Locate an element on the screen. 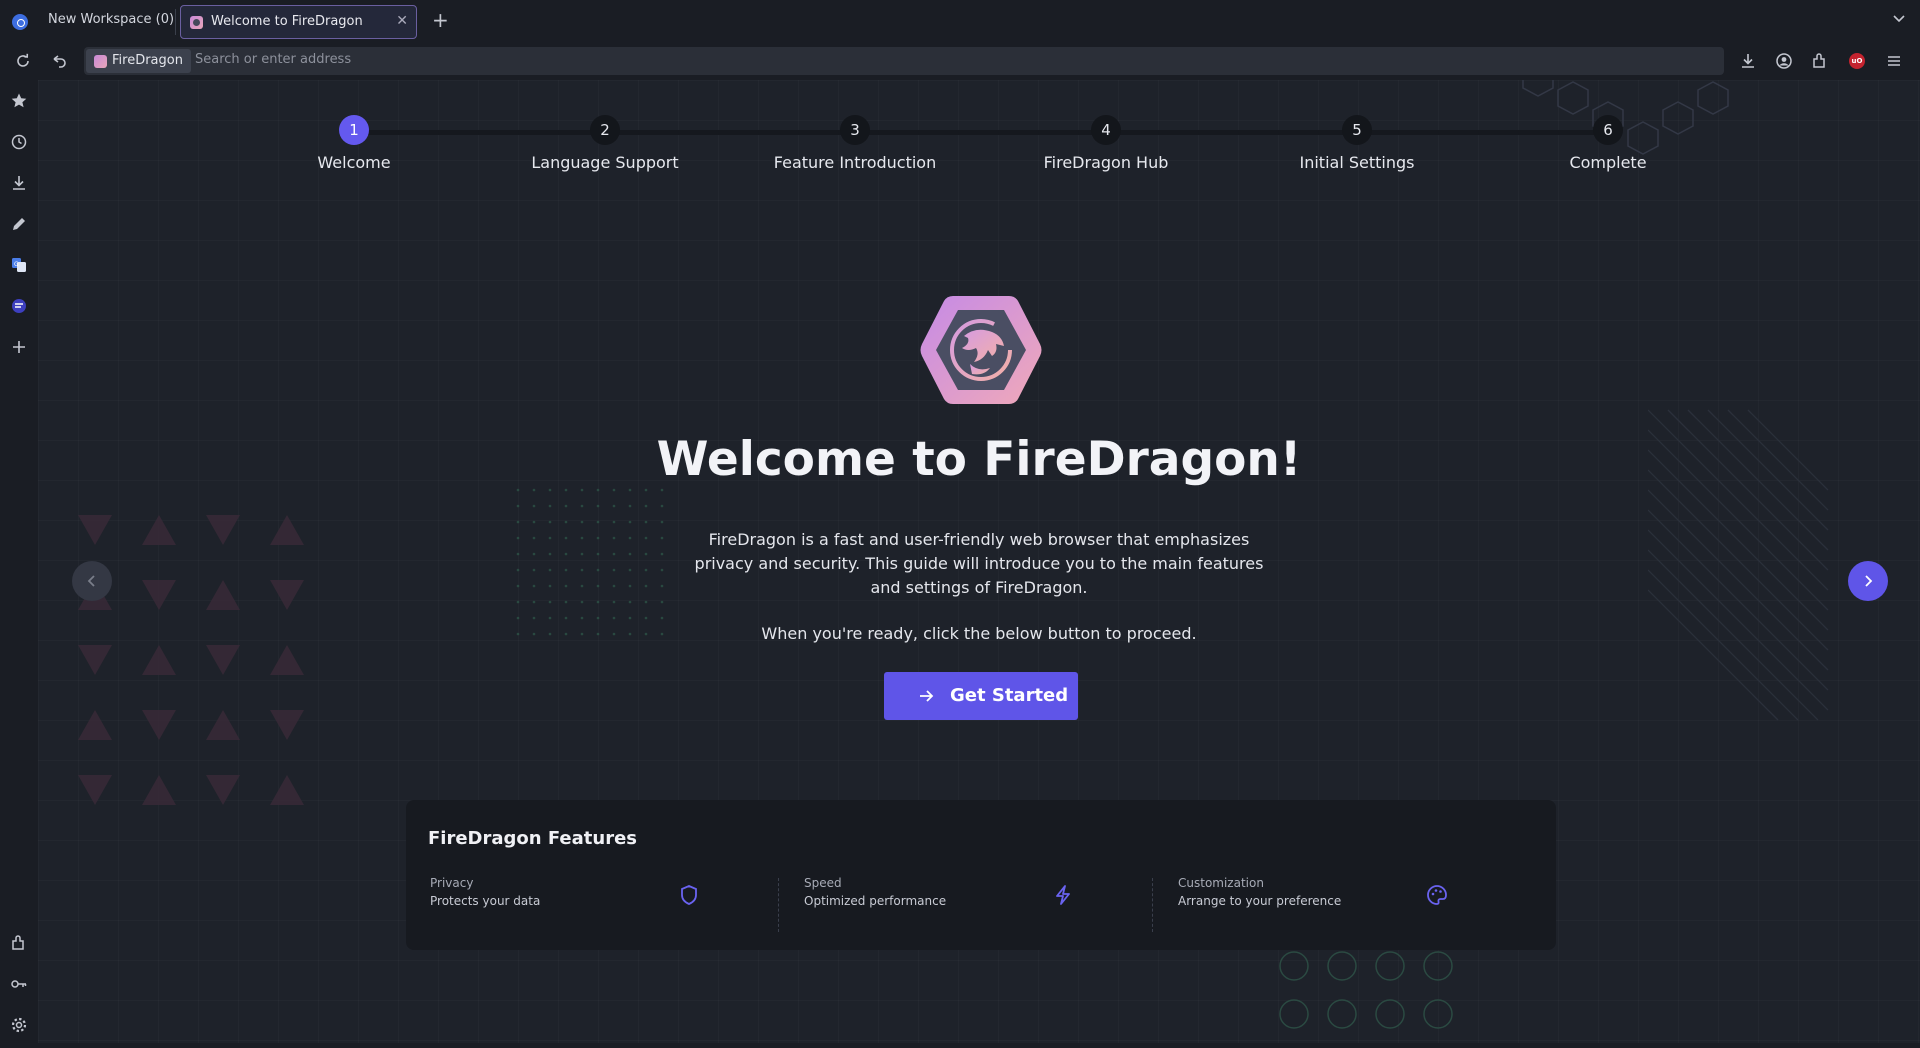 Image resolution: width=1920 pixels, height=1048 pixels. translate-icon: G is located at coordinates (19, 265).